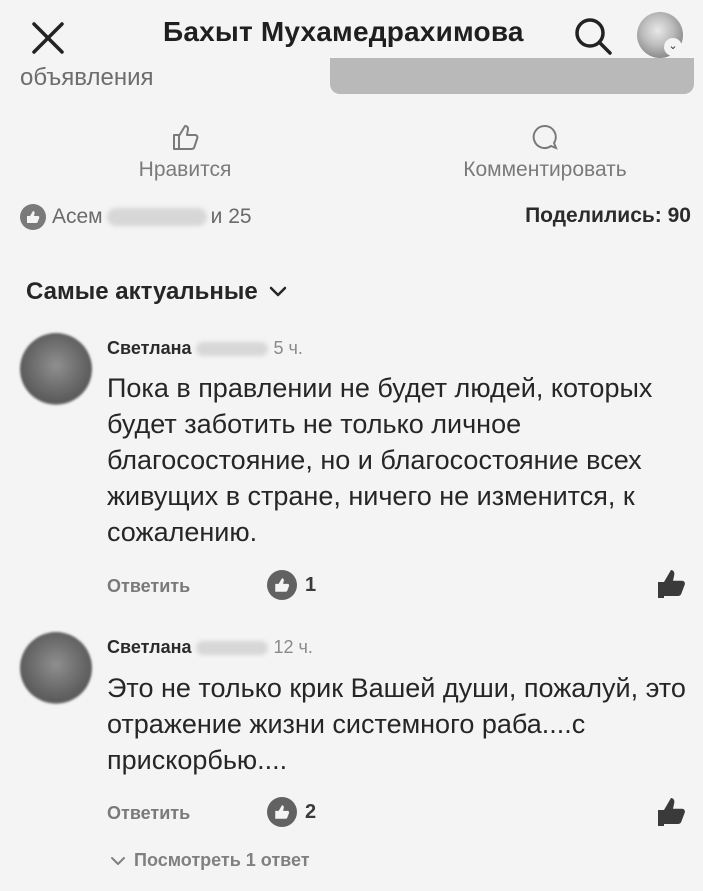 The width and height of the screenshot is (703, 891). Describe the element at coordinates (608, 216) in the screenshot. I see `shares-count: Поделились: 90` at that location.